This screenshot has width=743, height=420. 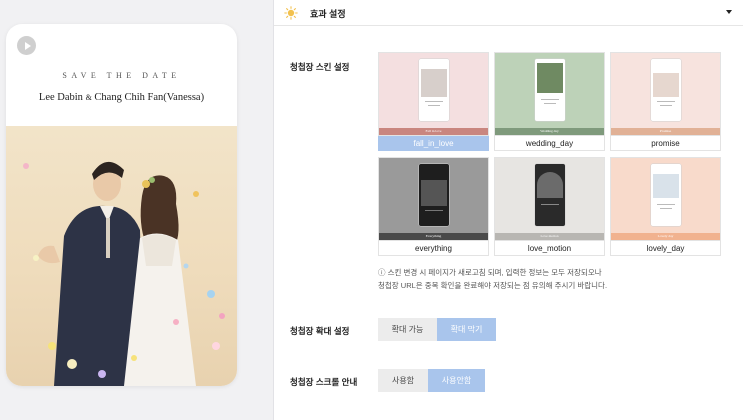 I want to click on zoom-toggle-group: 확대 가능 확대 막기, so click(x=437, y=329).